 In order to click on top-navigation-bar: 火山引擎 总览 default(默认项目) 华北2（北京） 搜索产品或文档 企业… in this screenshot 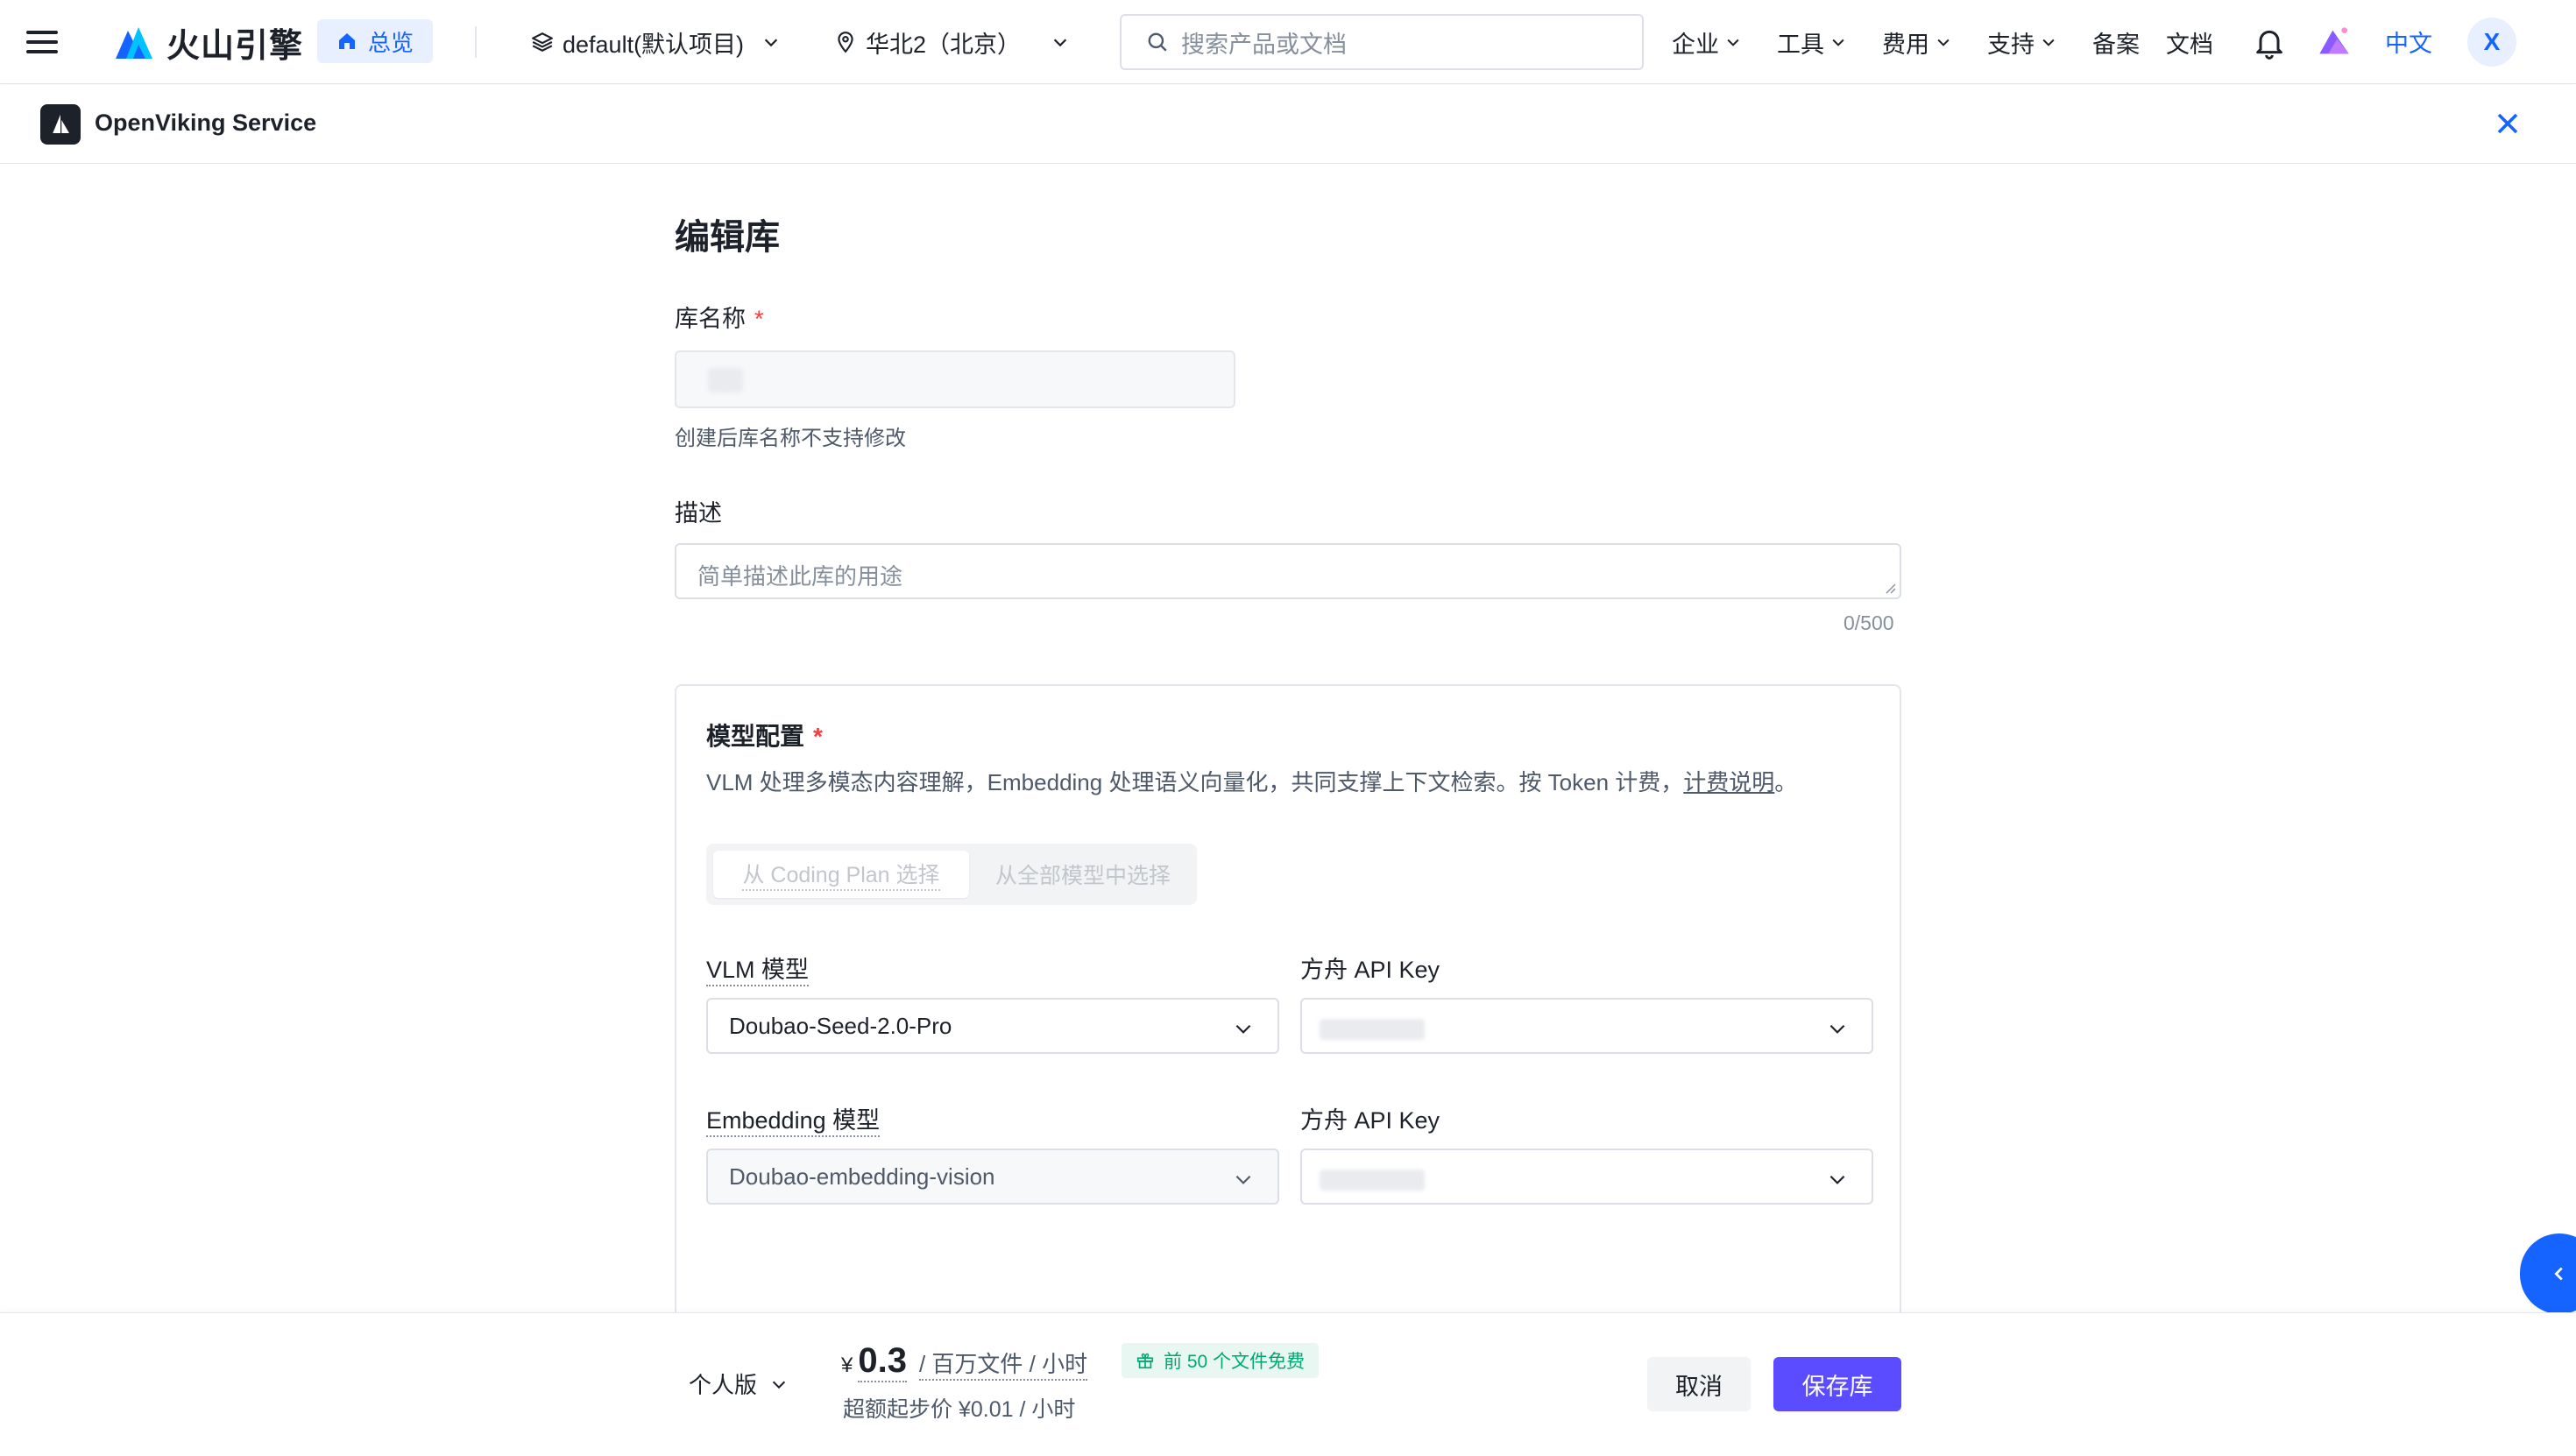, I will do `click(1288, 42)`.